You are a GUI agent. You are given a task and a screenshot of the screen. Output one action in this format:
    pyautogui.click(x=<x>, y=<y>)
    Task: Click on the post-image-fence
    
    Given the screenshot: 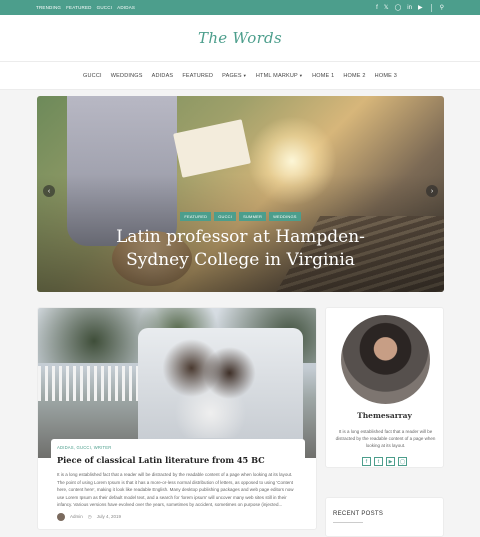 What is the action you would take?
    pyautogui.click(x=93, y=383)
    